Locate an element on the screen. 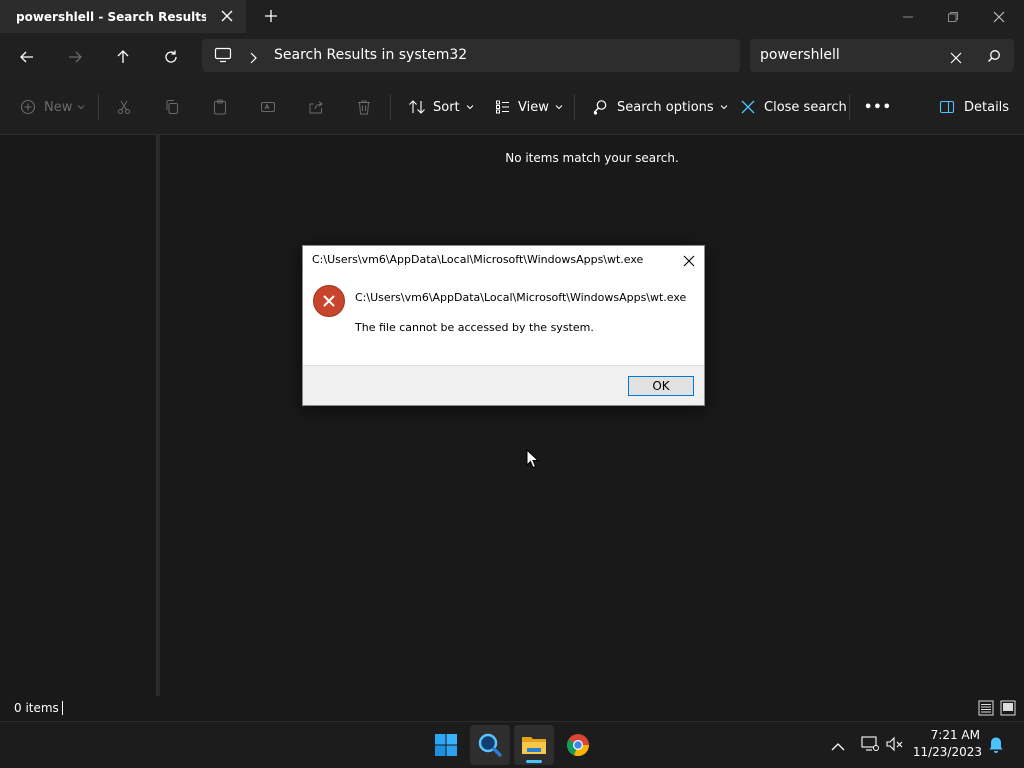  navigation-bar: Search Results in system32 powershlell is located at coordinates (512, 56).